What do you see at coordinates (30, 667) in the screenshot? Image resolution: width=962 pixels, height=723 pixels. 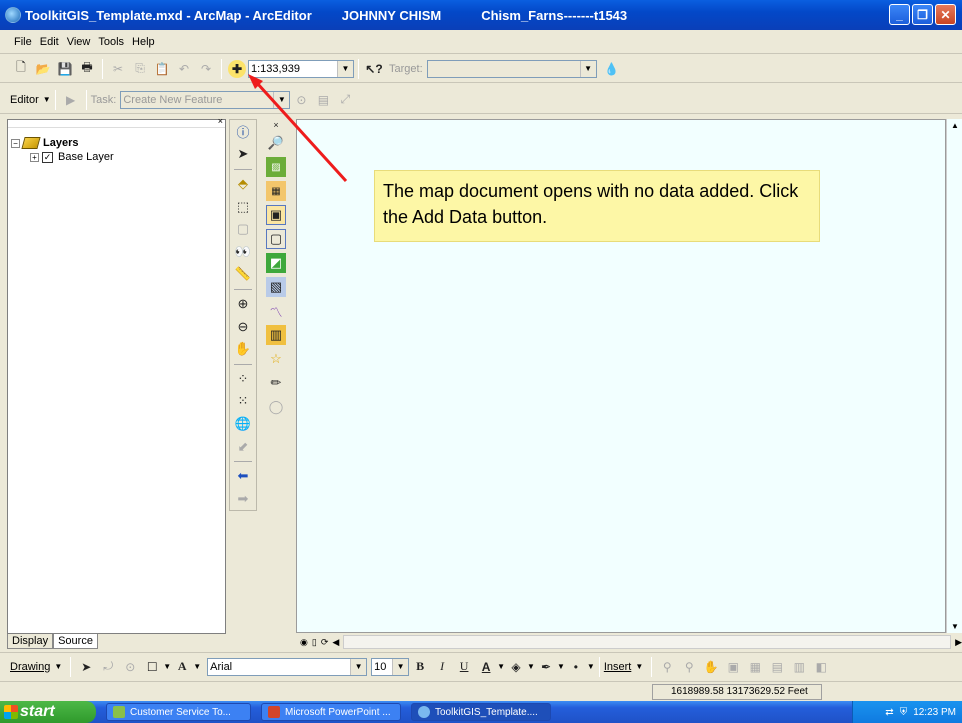 I see `drawing-menu: Drawing` at bounding box center [30, 667].